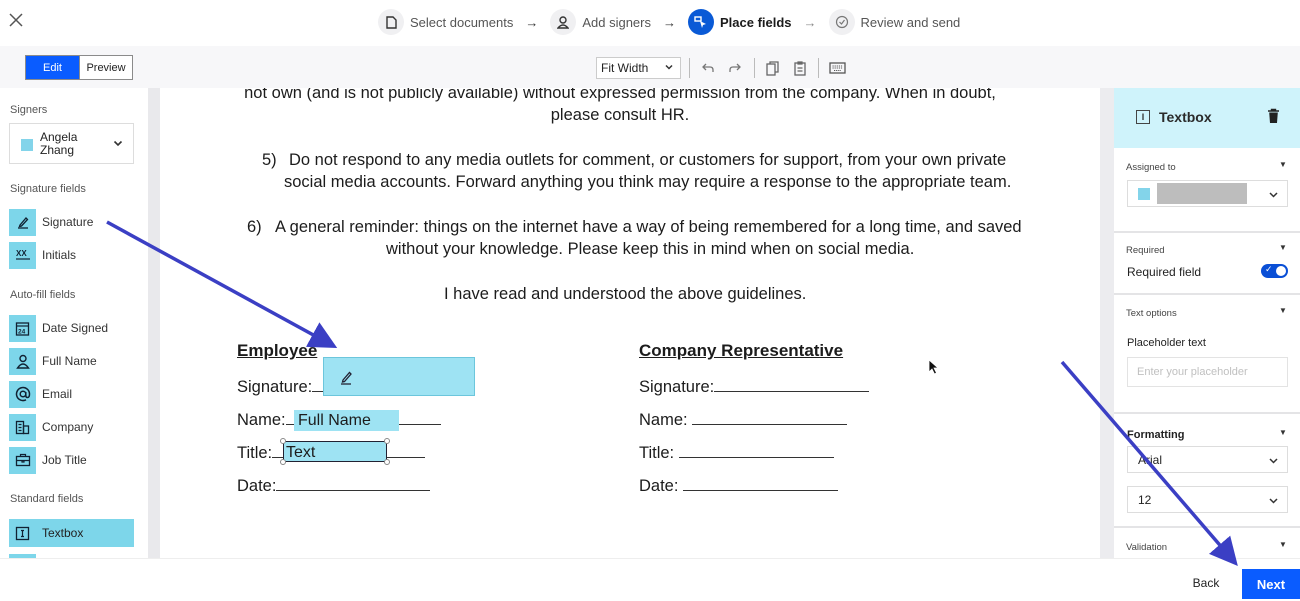 The height and width of the screenshot is (601, 1300). I want to click on arrow-icon: →, so click(669, 22).